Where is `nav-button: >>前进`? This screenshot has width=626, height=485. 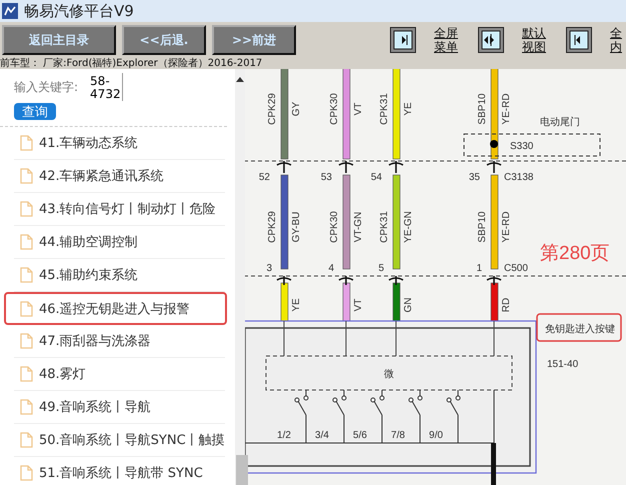
nav-button: >>前进 is located at coordinates (254, 40).